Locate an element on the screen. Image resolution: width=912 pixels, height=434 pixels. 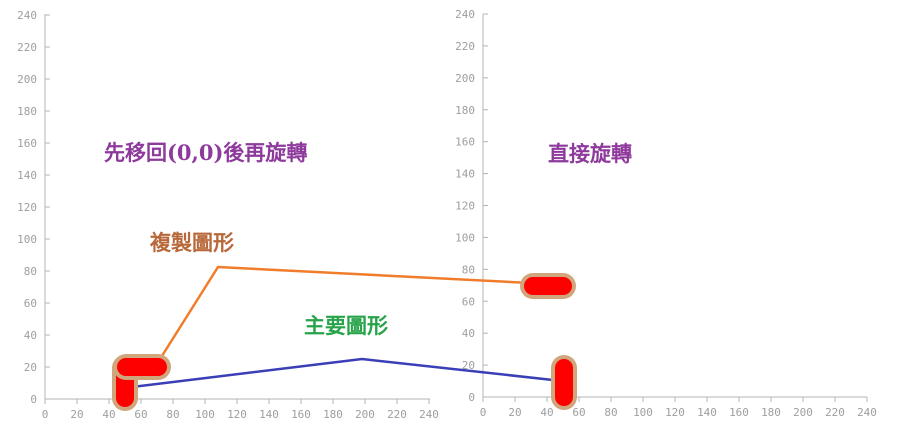
right-x-tick-label: 40 is located at coordinates (546, 412).